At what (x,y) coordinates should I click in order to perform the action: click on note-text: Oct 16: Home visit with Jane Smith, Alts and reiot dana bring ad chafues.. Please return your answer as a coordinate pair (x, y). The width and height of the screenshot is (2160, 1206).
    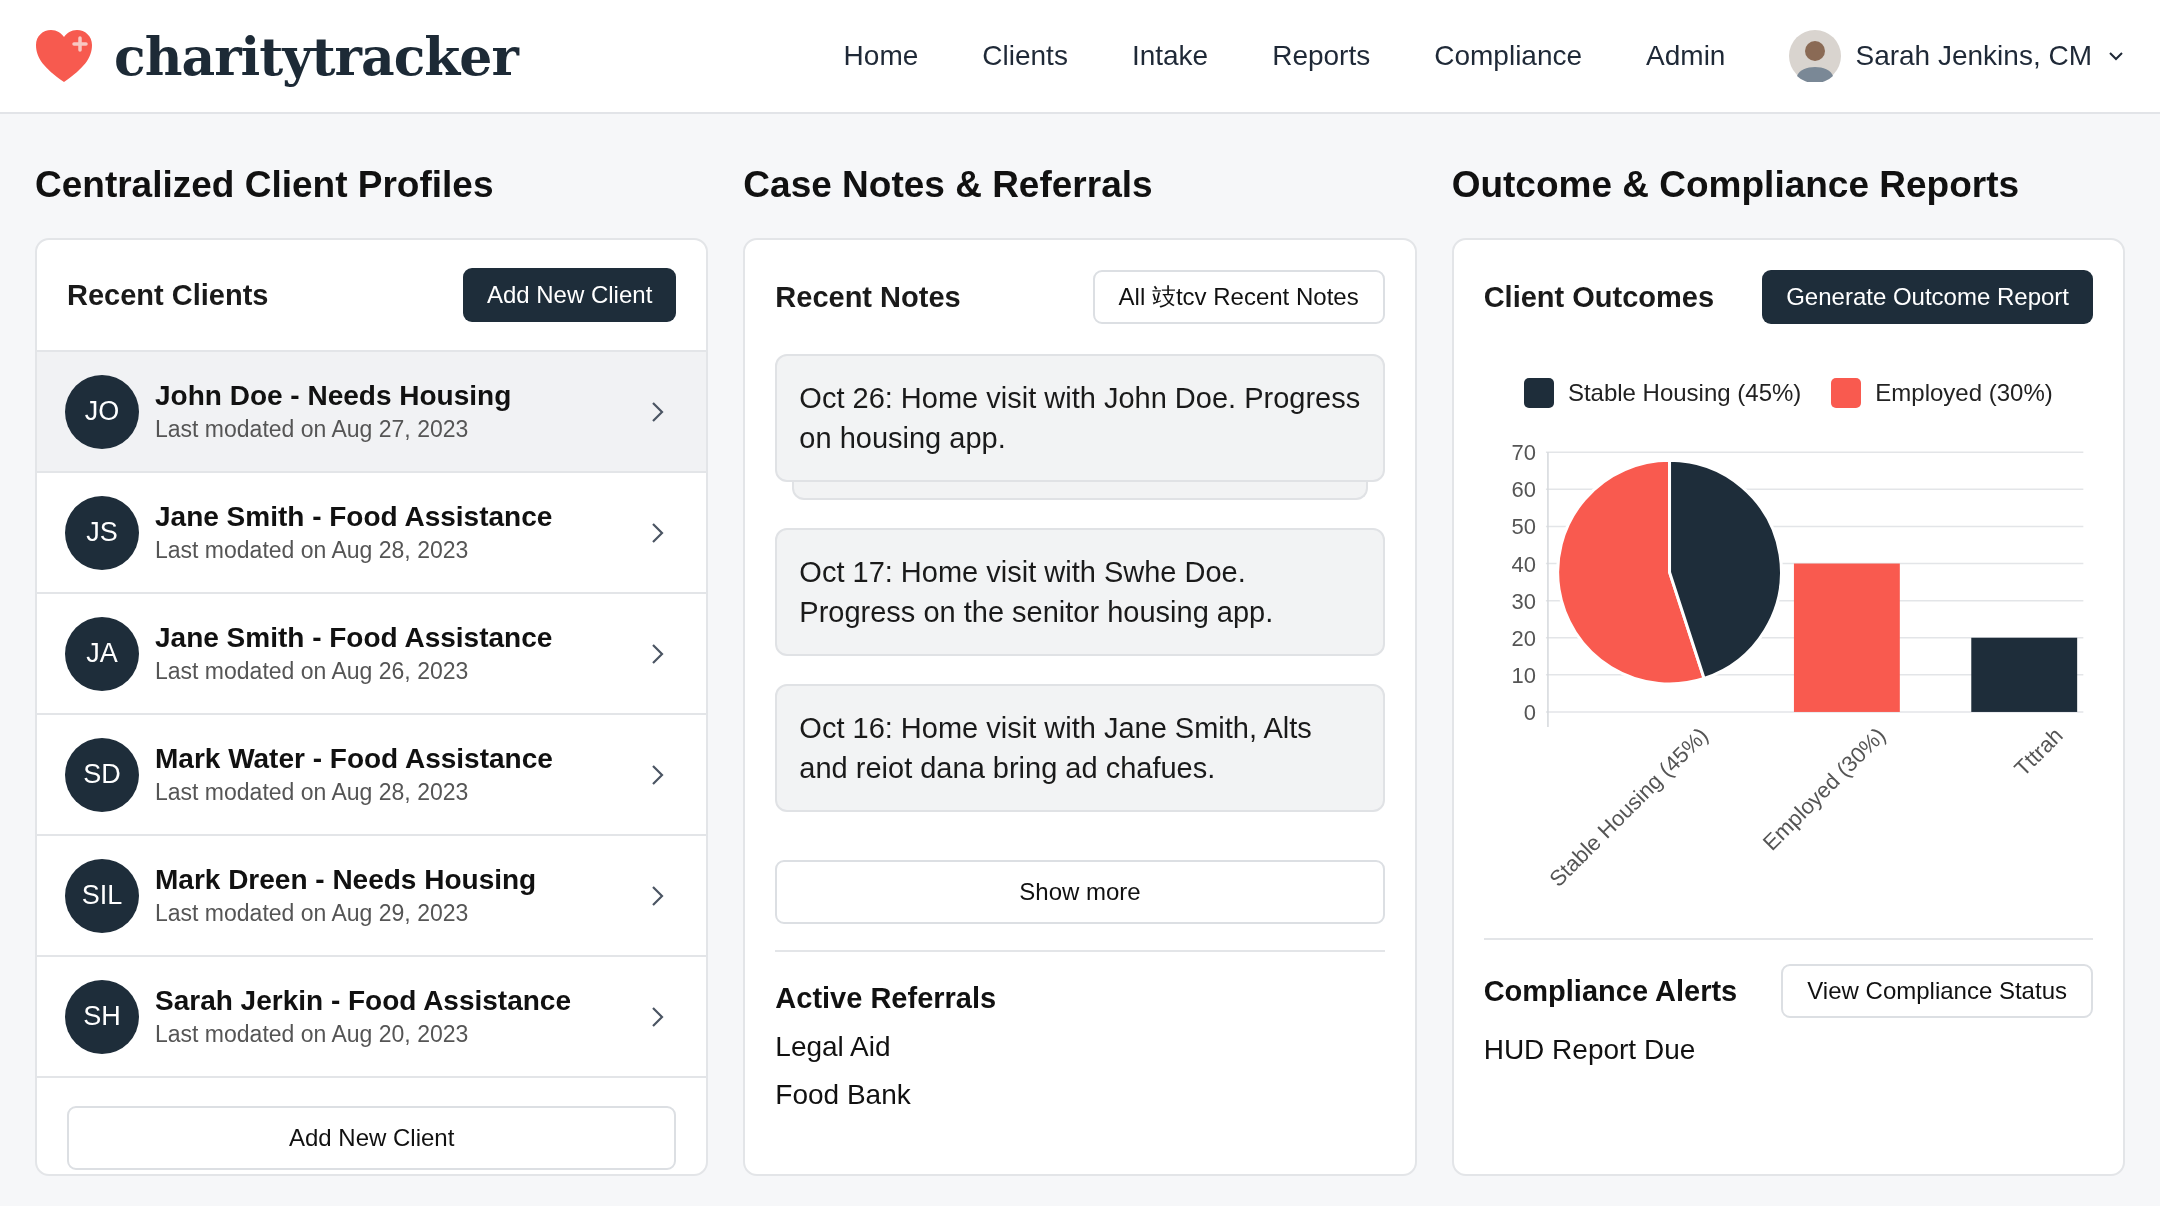
    Looking at the image, I should click on (1055, 748).